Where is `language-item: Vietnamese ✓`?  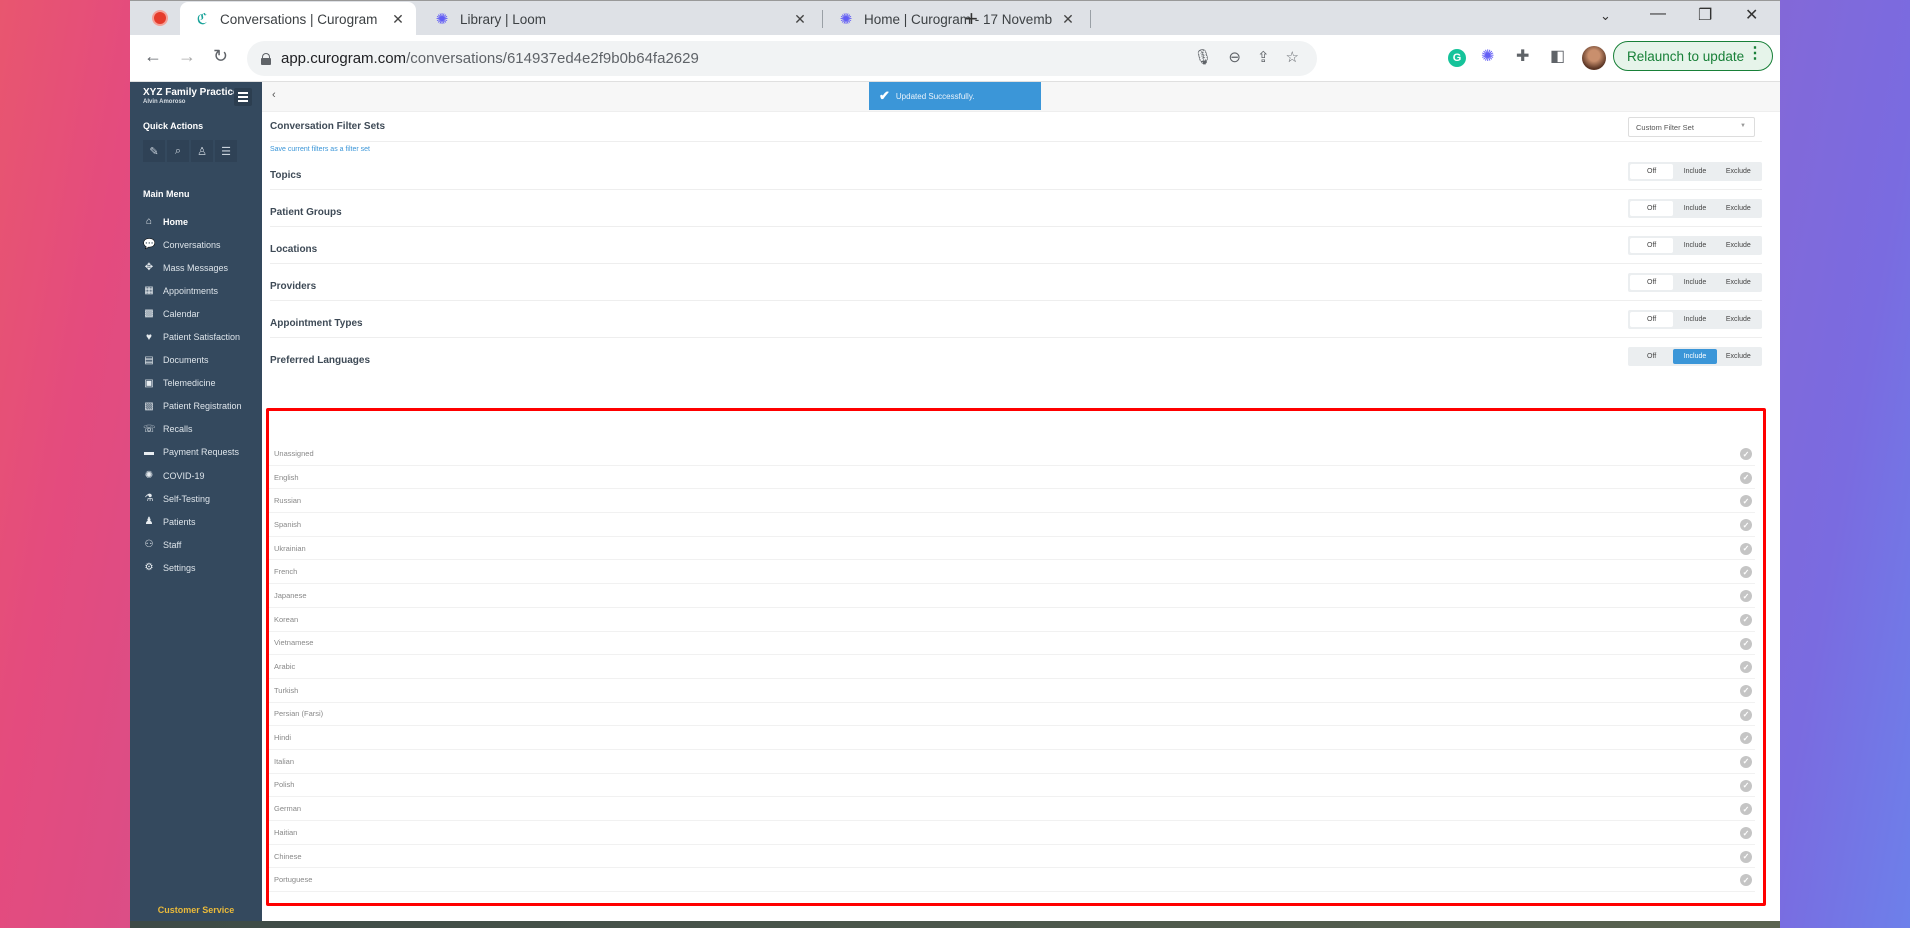 language-item: Vietnamese ✓ is located at coordinates (1012, 644).